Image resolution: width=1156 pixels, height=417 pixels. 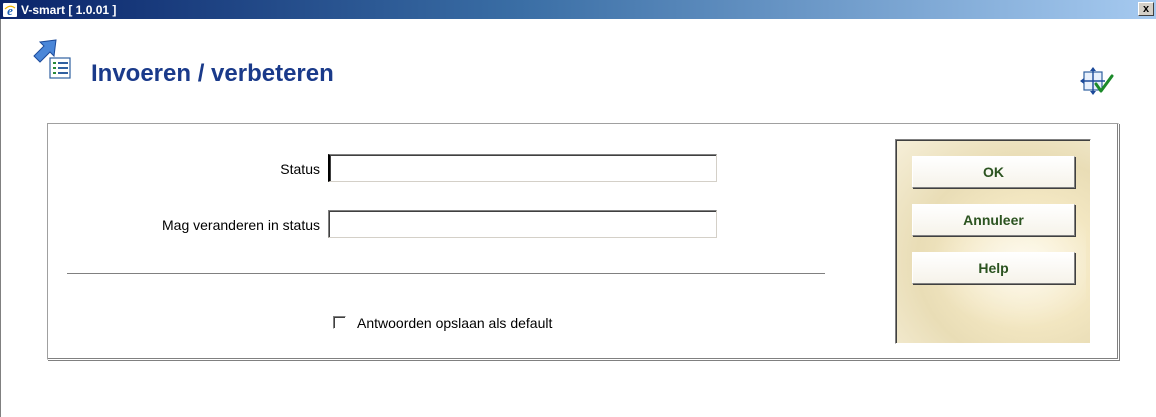 What do you see at coordinates (241, 225) in the screenshot?
I see `mag-veranderen-label: Mag veranderen in status` at bounding box center [241, 225].